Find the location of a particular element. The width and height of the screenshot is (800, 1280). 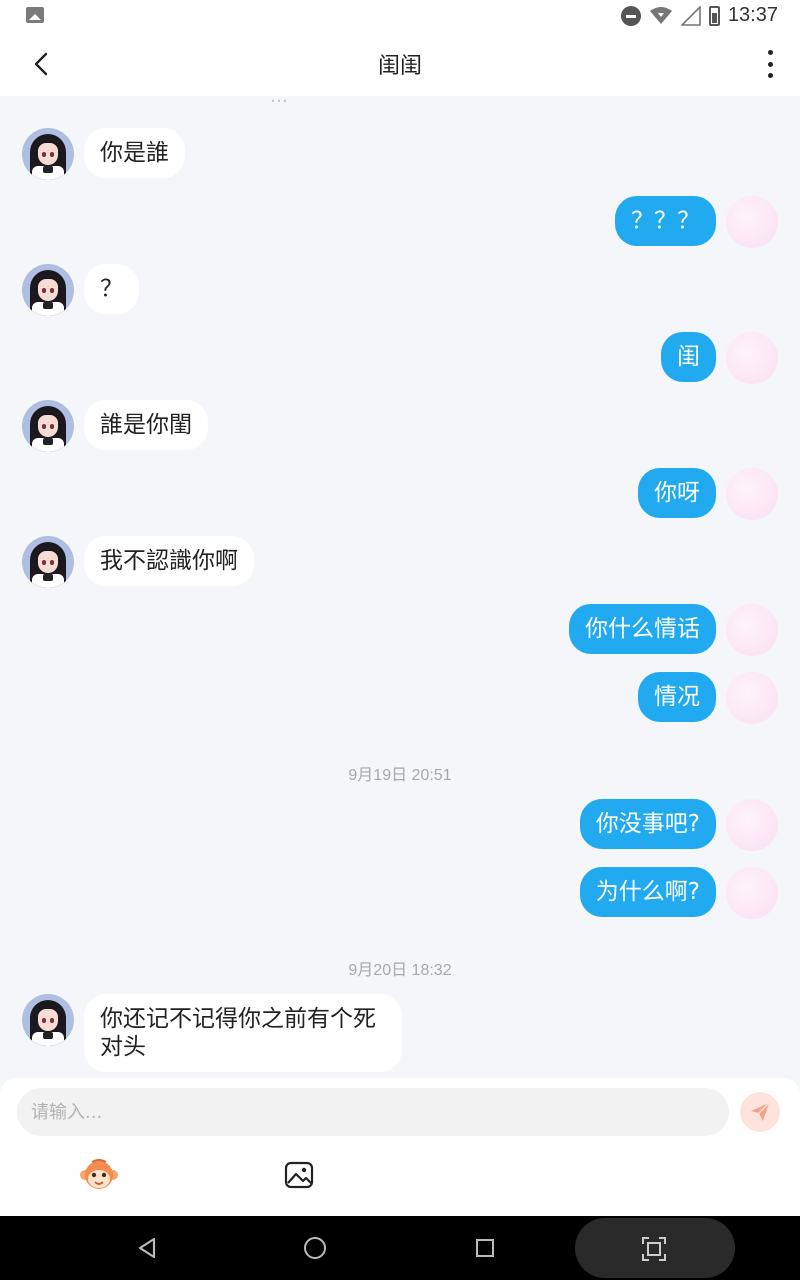

gallery-icon is located at coordinates (35, 15).